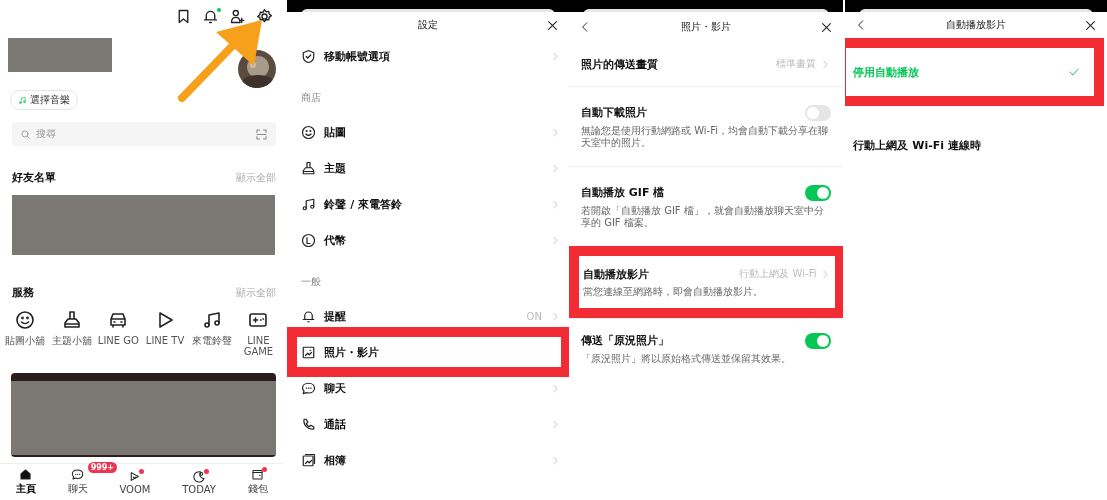  I want to click on count-badge: 999+, so click(102, 467).